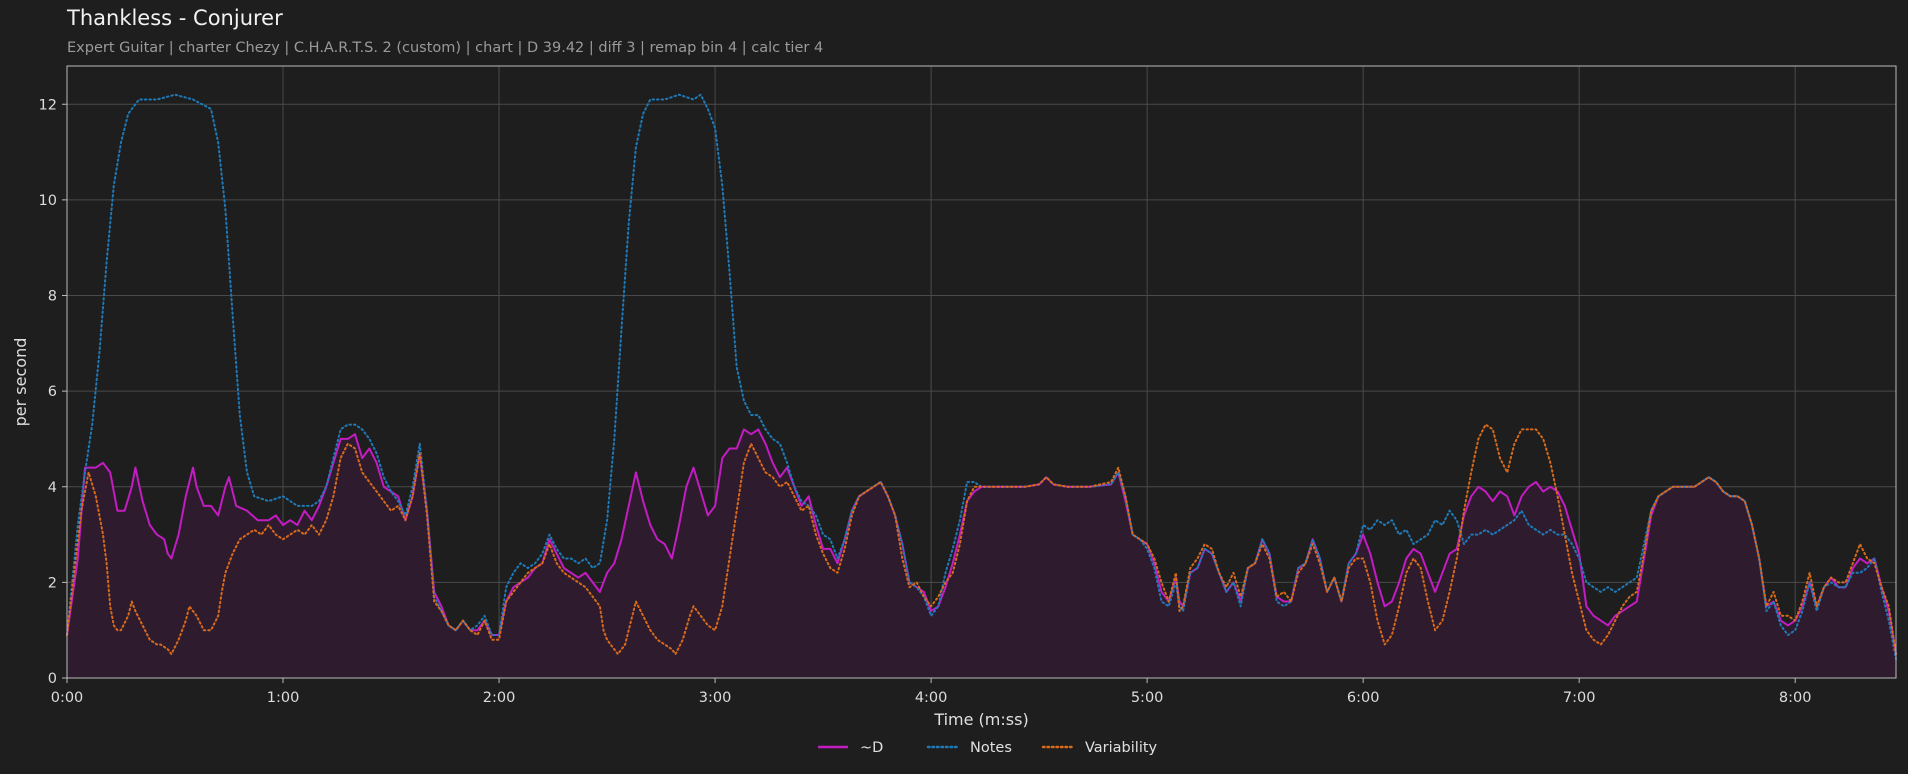 This screenshot has height=774, width=1908. I want to click on y-axis-label: per second, so click(20, 382).